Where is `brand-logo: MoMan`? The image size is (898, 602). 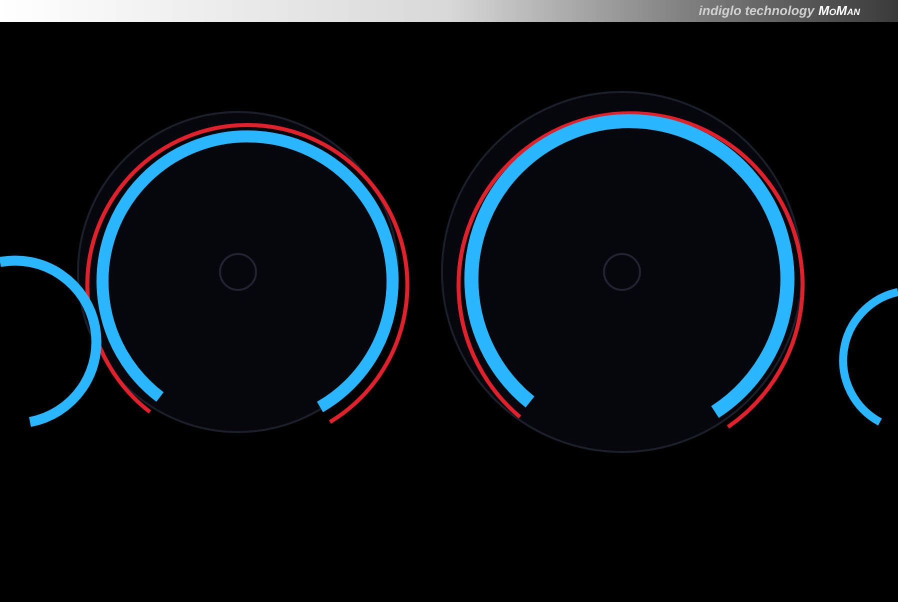
brand-logo: MoMan is located at coordinates (839, 11).